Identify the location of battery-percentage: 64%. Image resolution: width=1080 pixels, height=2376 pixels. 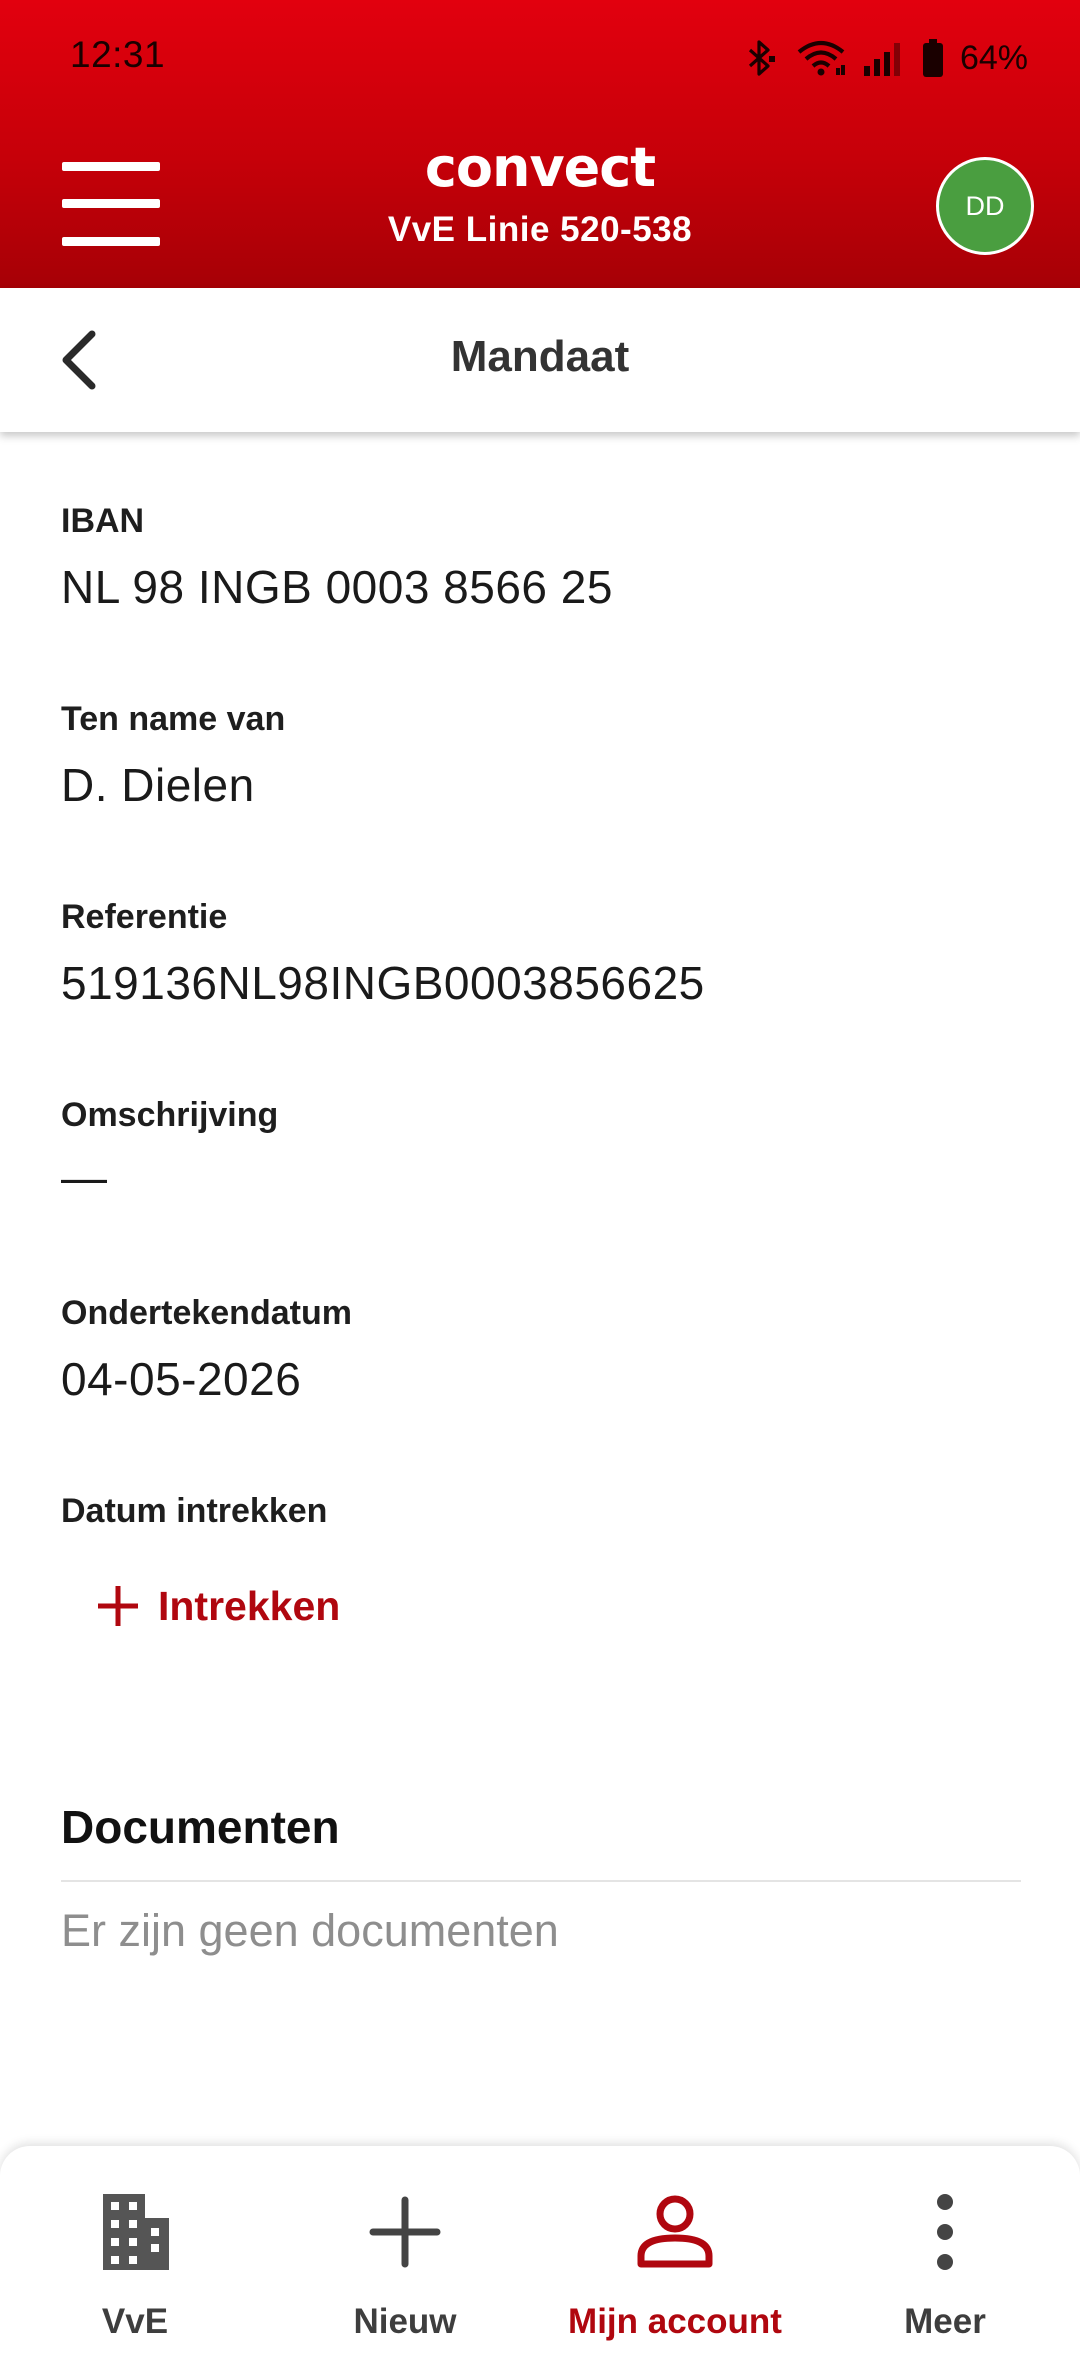
(993, 57).